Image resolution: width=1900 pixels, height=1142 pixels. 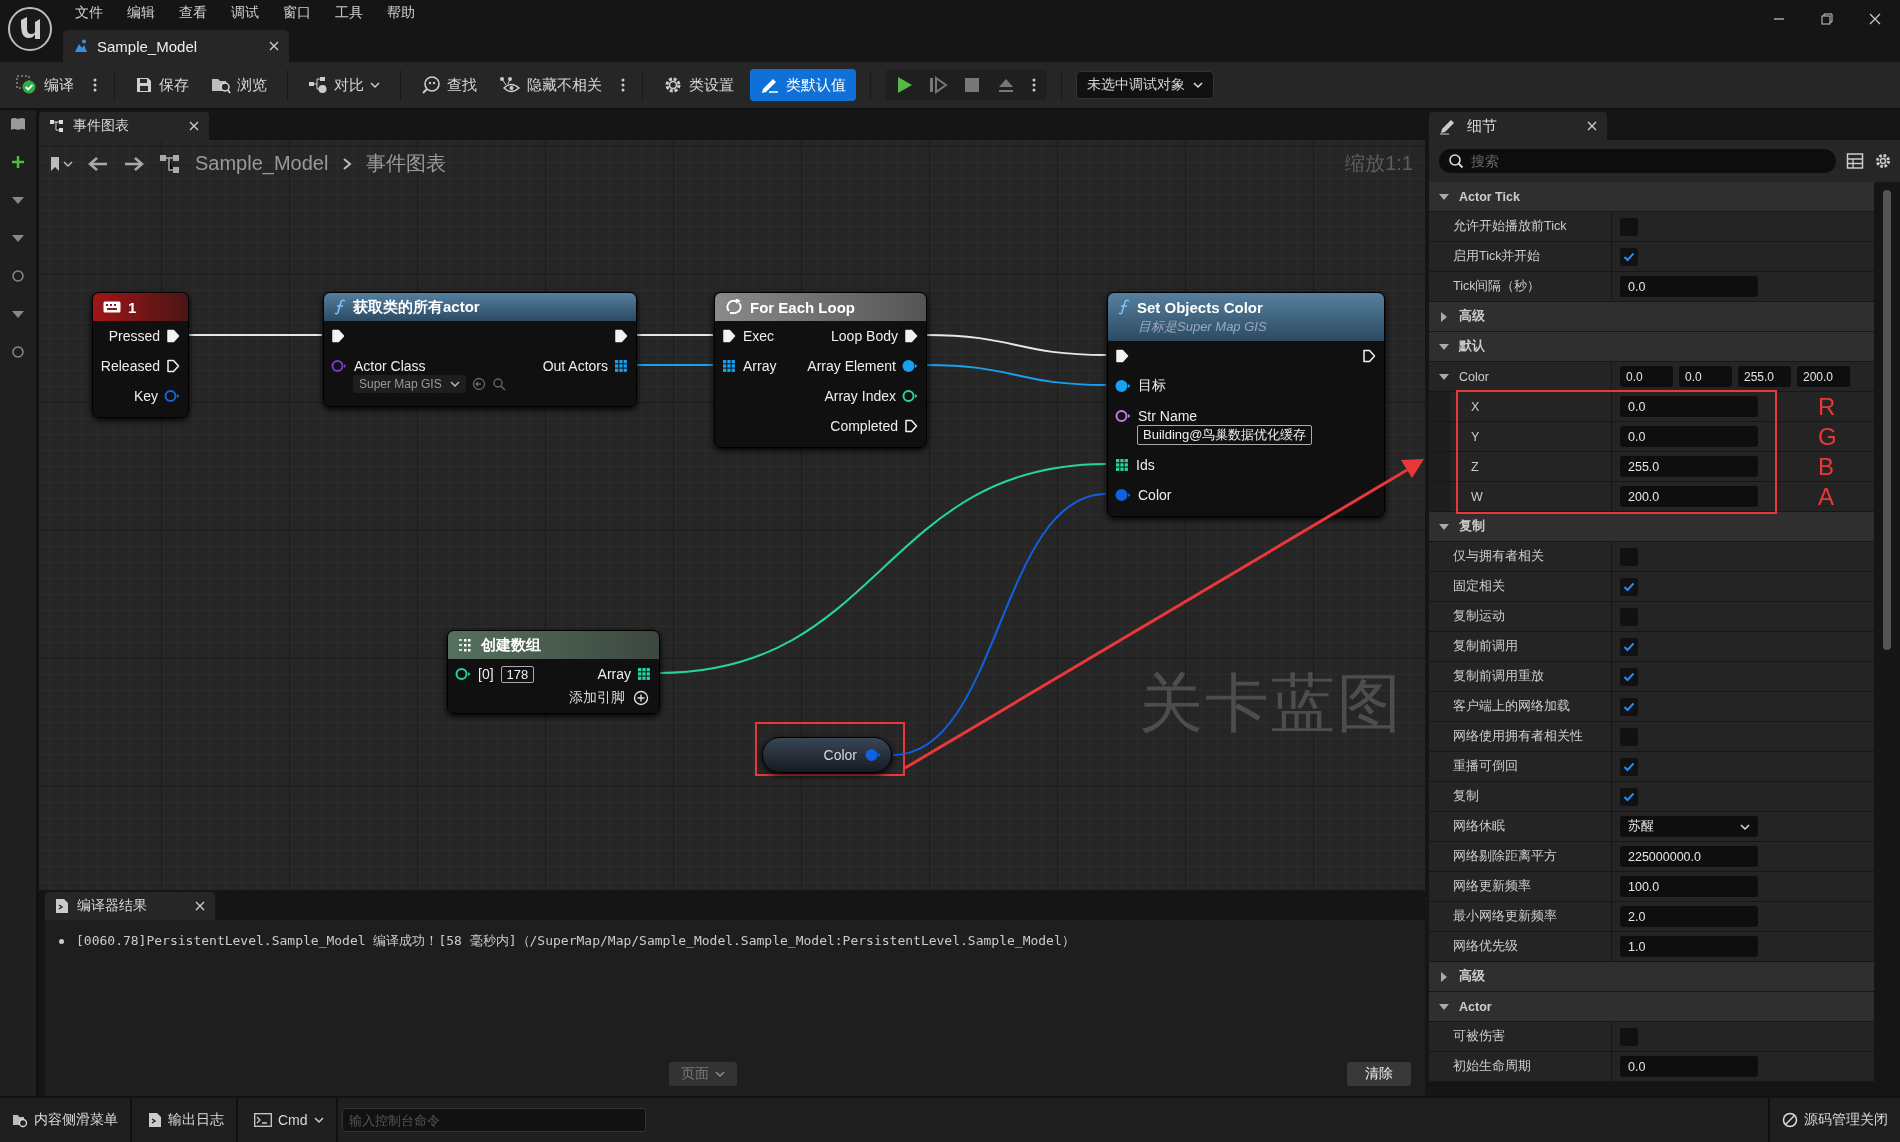 I want to click on menu-item: 调试, so click(x=245, y=13).